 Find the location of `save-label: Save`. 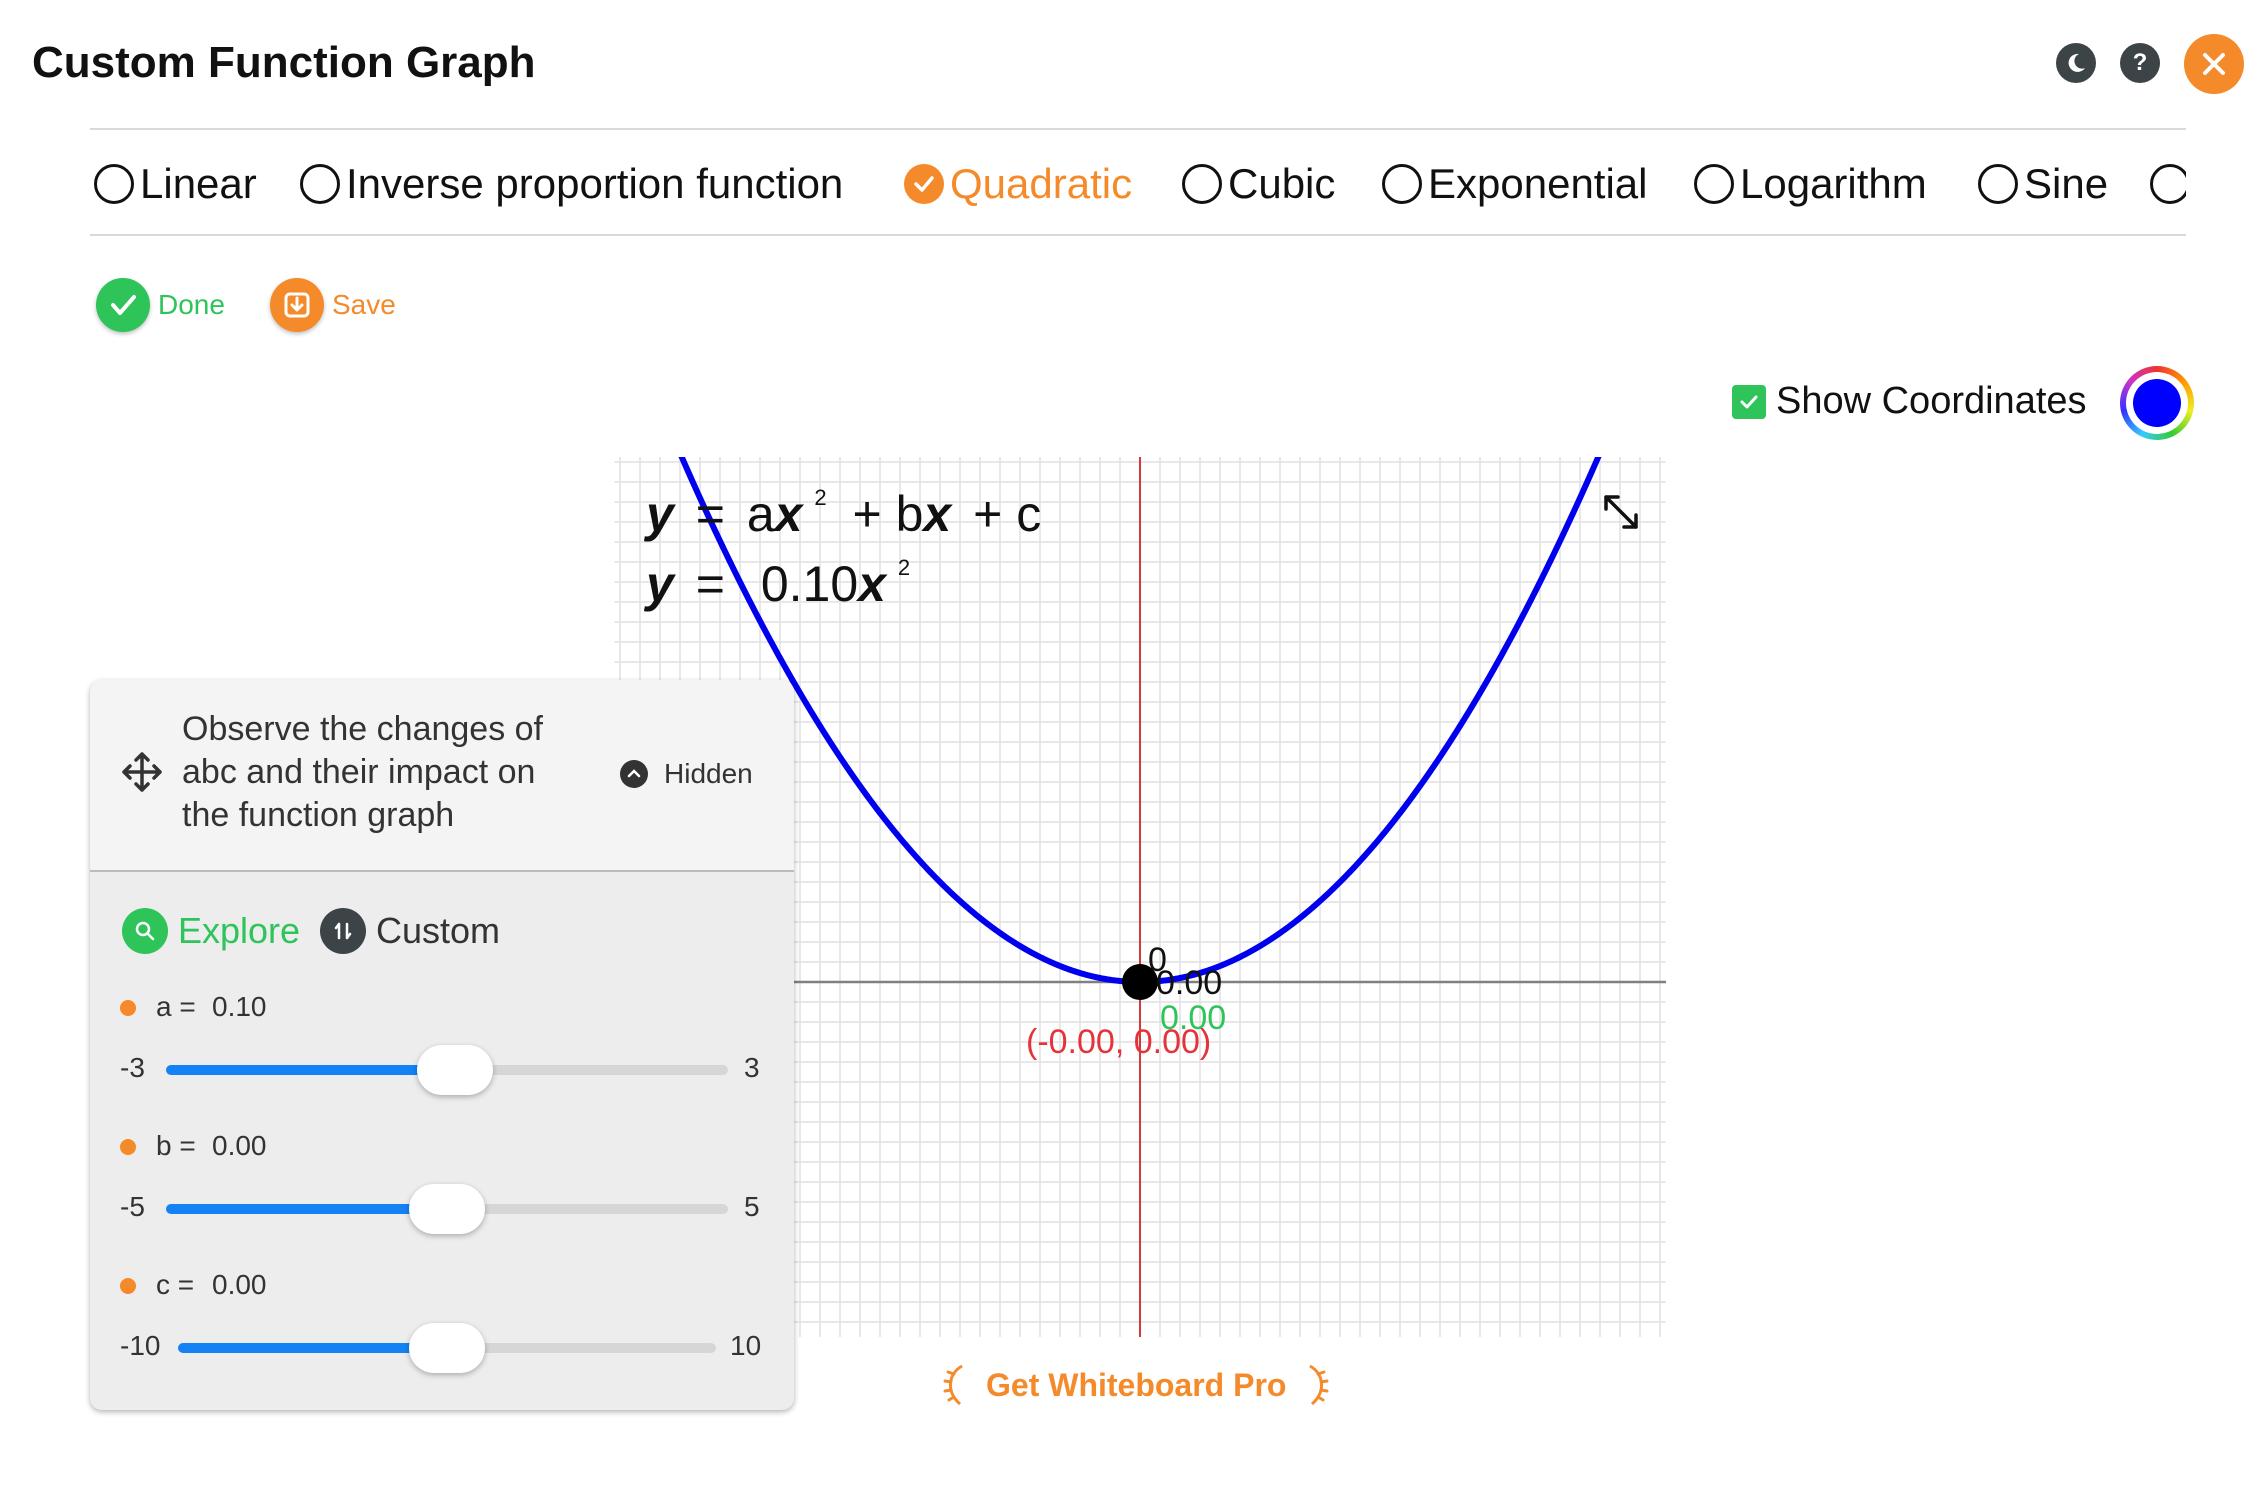

save-label: Save is located at coordinates (364, 304).